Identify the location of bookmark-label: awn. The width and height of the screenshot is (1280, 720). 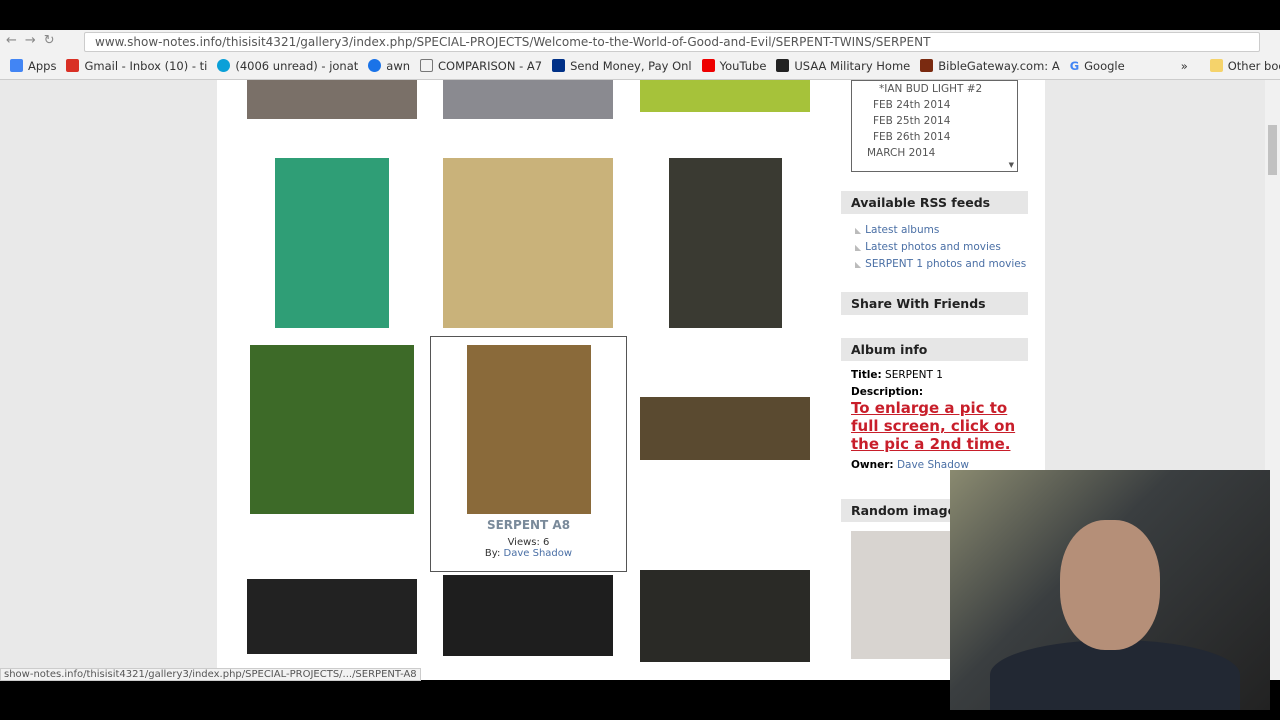
(398, 65).